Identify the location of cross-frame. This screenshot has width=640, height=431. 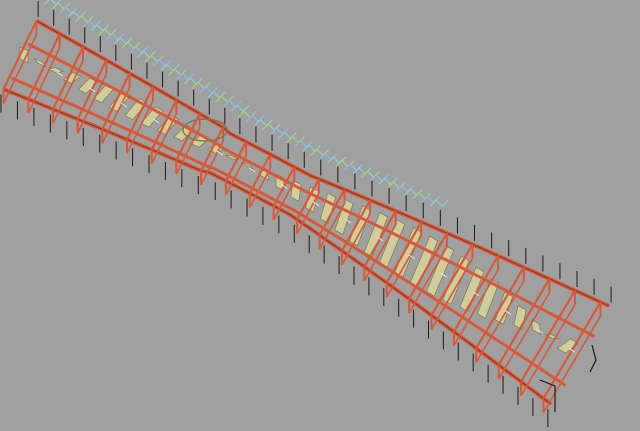
(20, 55).